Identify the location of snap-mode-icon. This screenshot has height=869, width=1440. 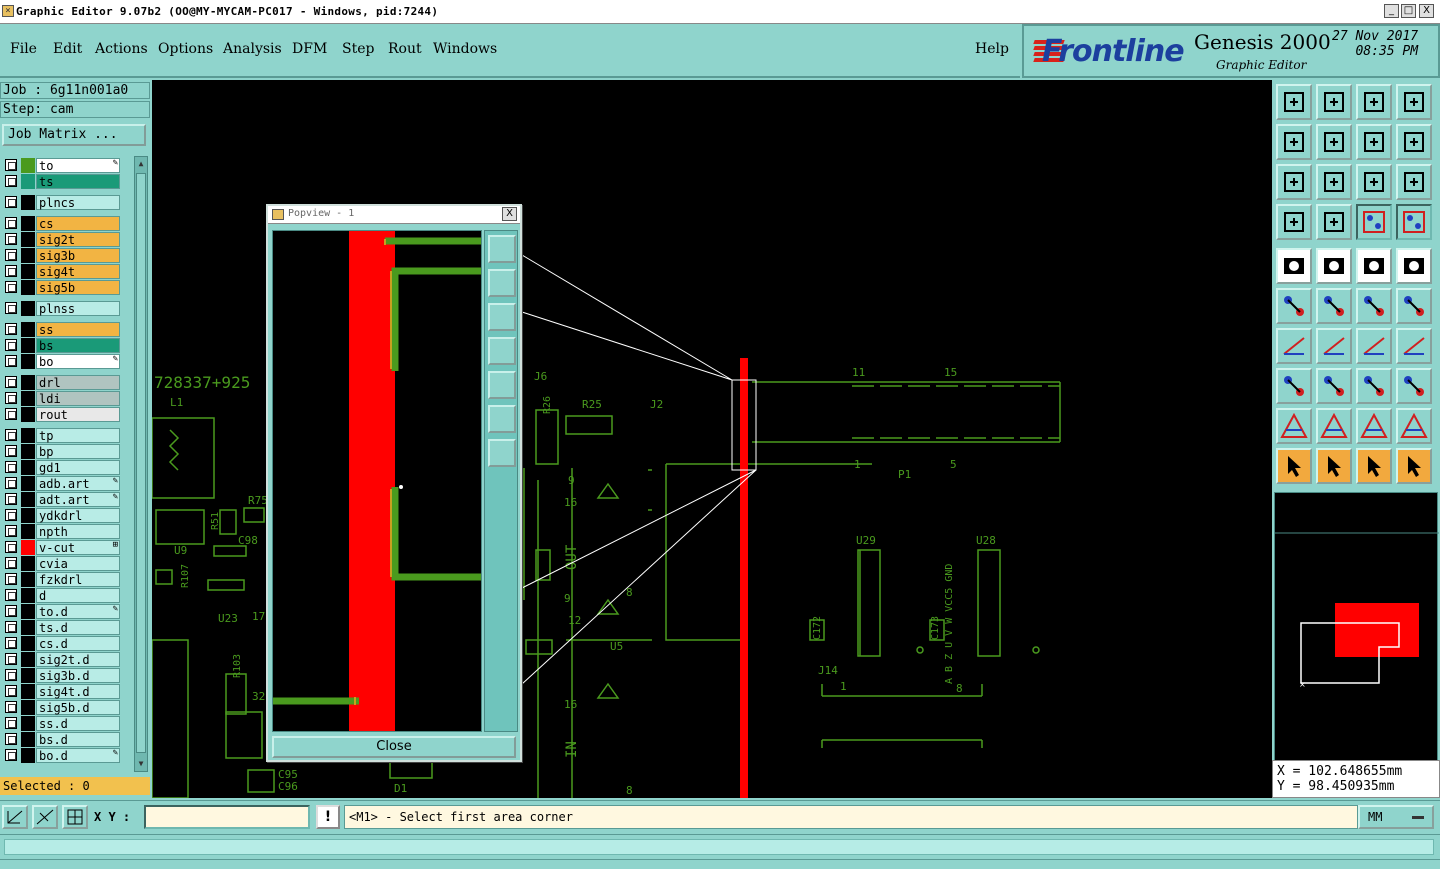
(15, 817).